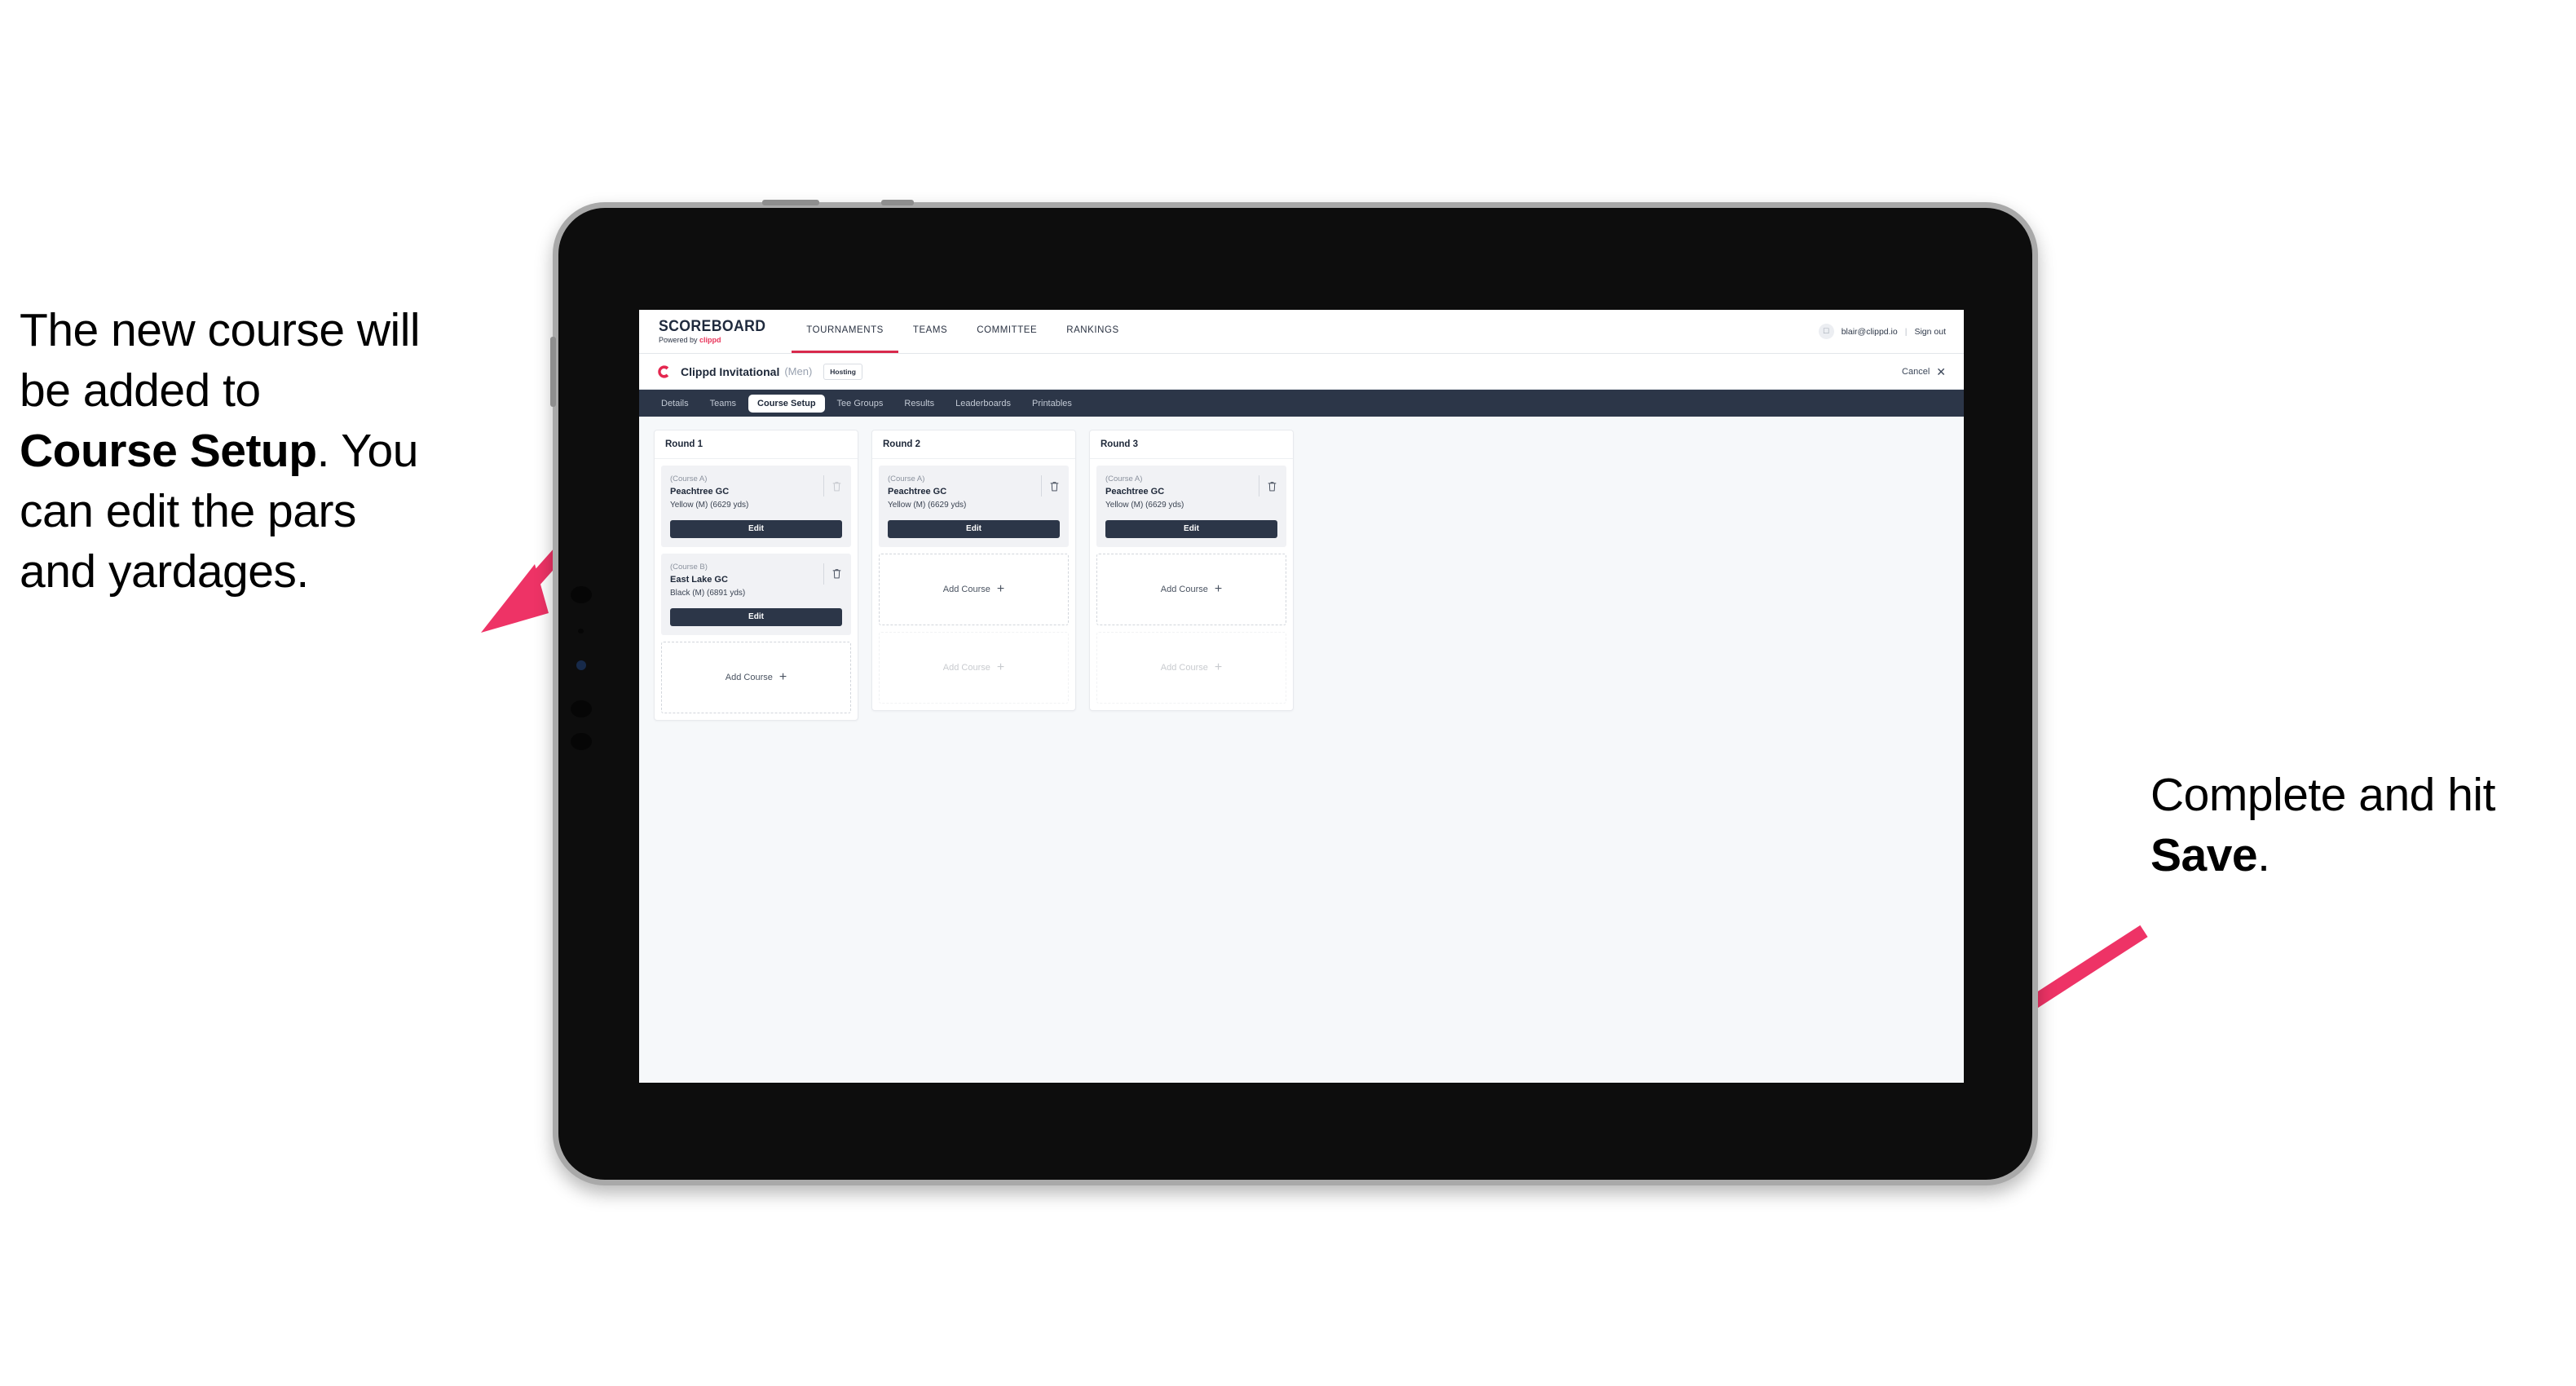  Describe the element at coordinates (220, 361) in the screenshot. I see `annotation-left-part1: The new course will be added to` at that location.